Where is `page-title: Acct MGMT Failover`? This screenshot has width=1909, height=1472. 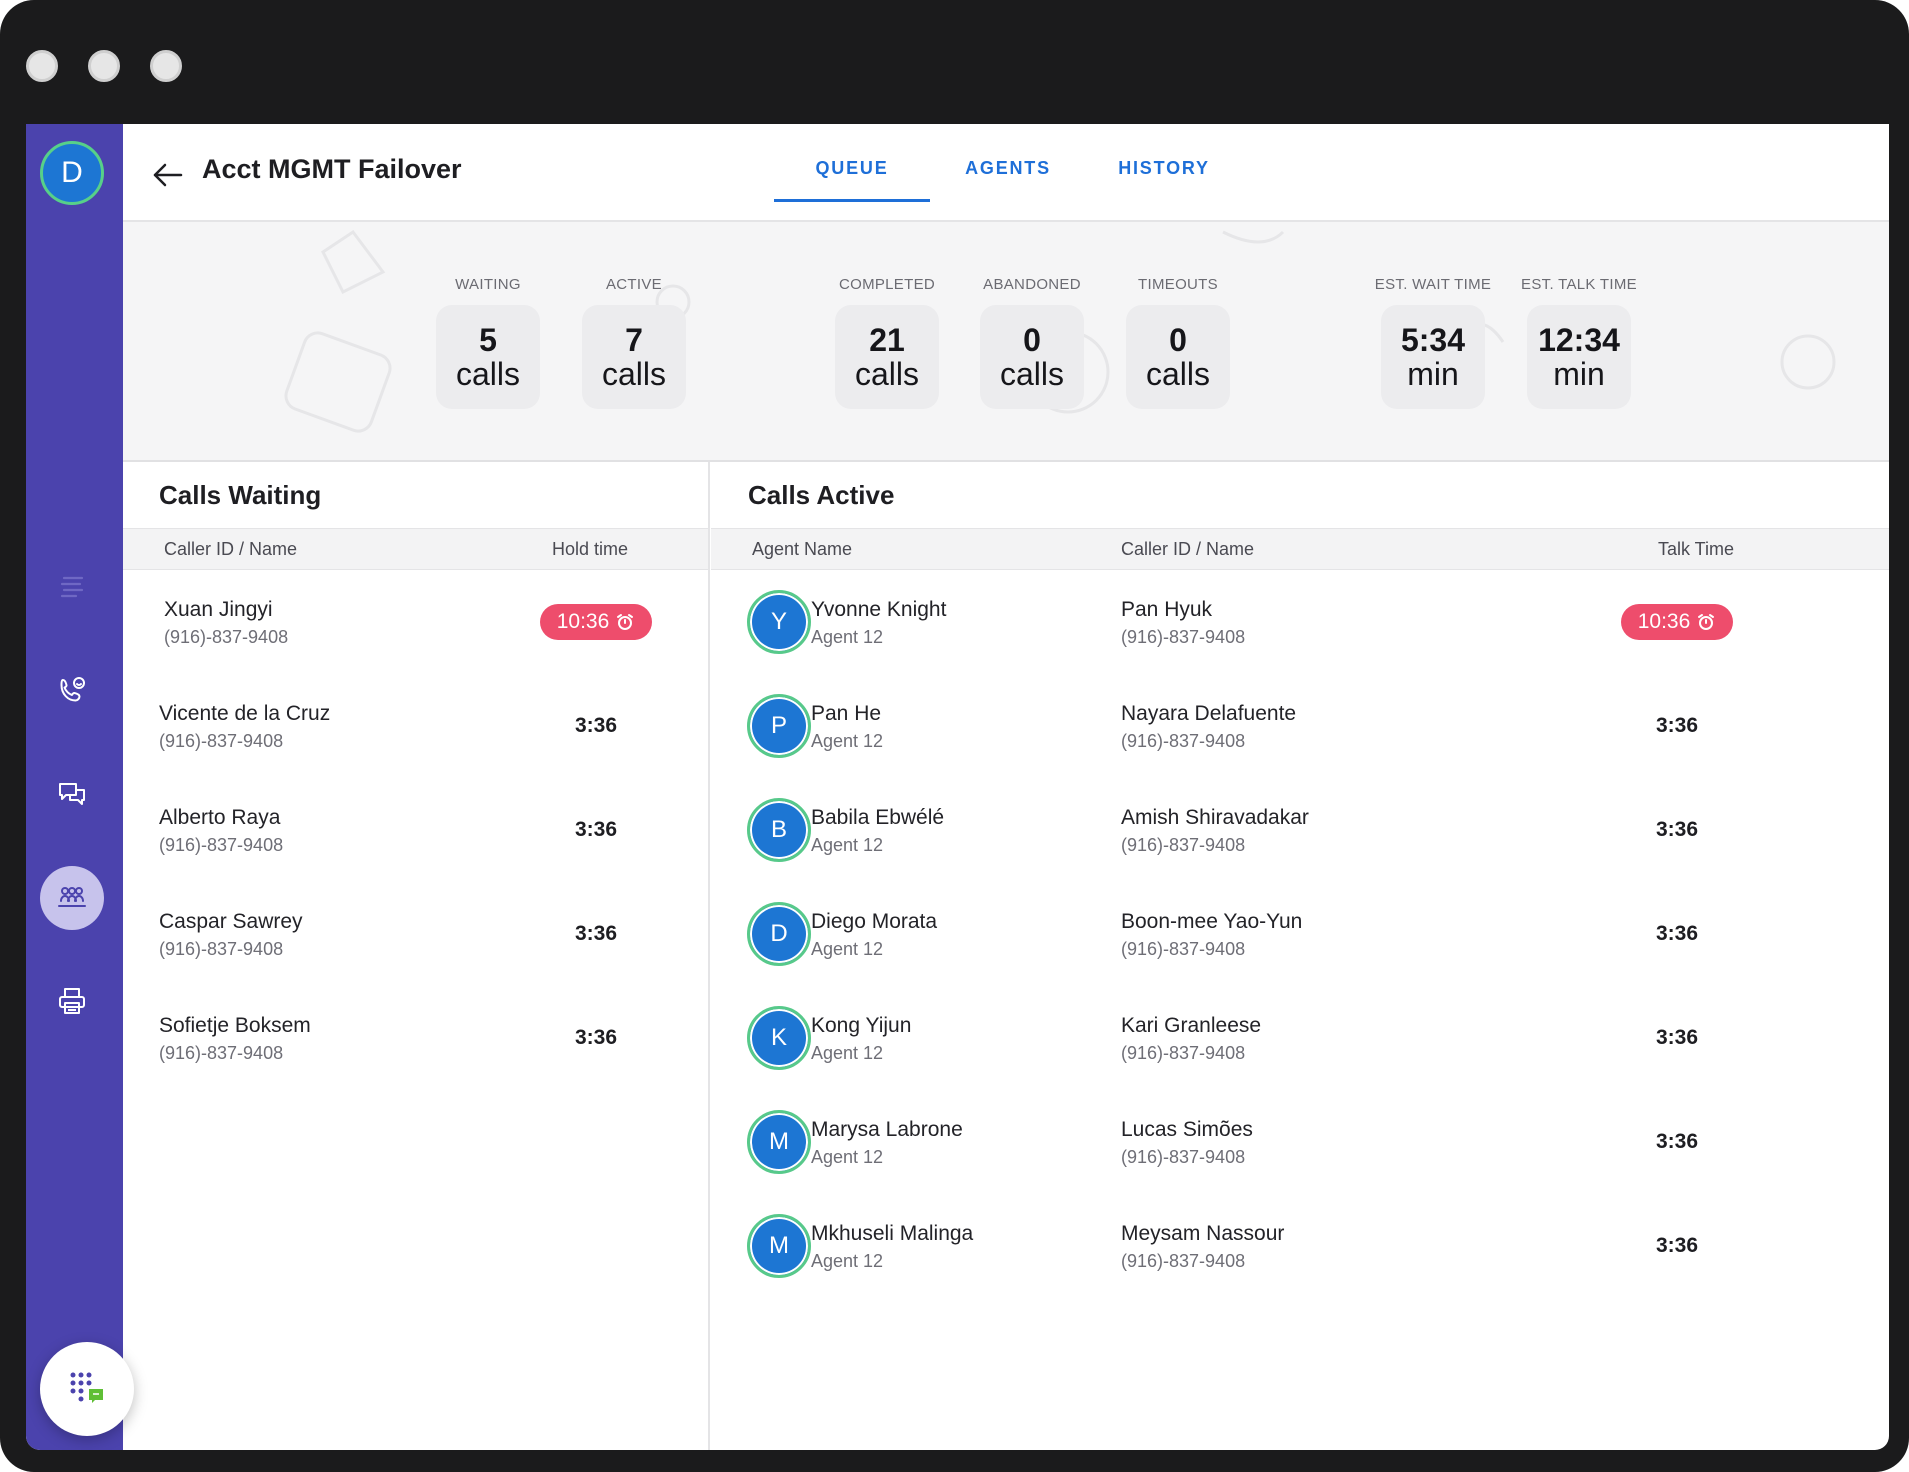 page-title: Acct MGMT Failover is located at coordinates (332, 169).